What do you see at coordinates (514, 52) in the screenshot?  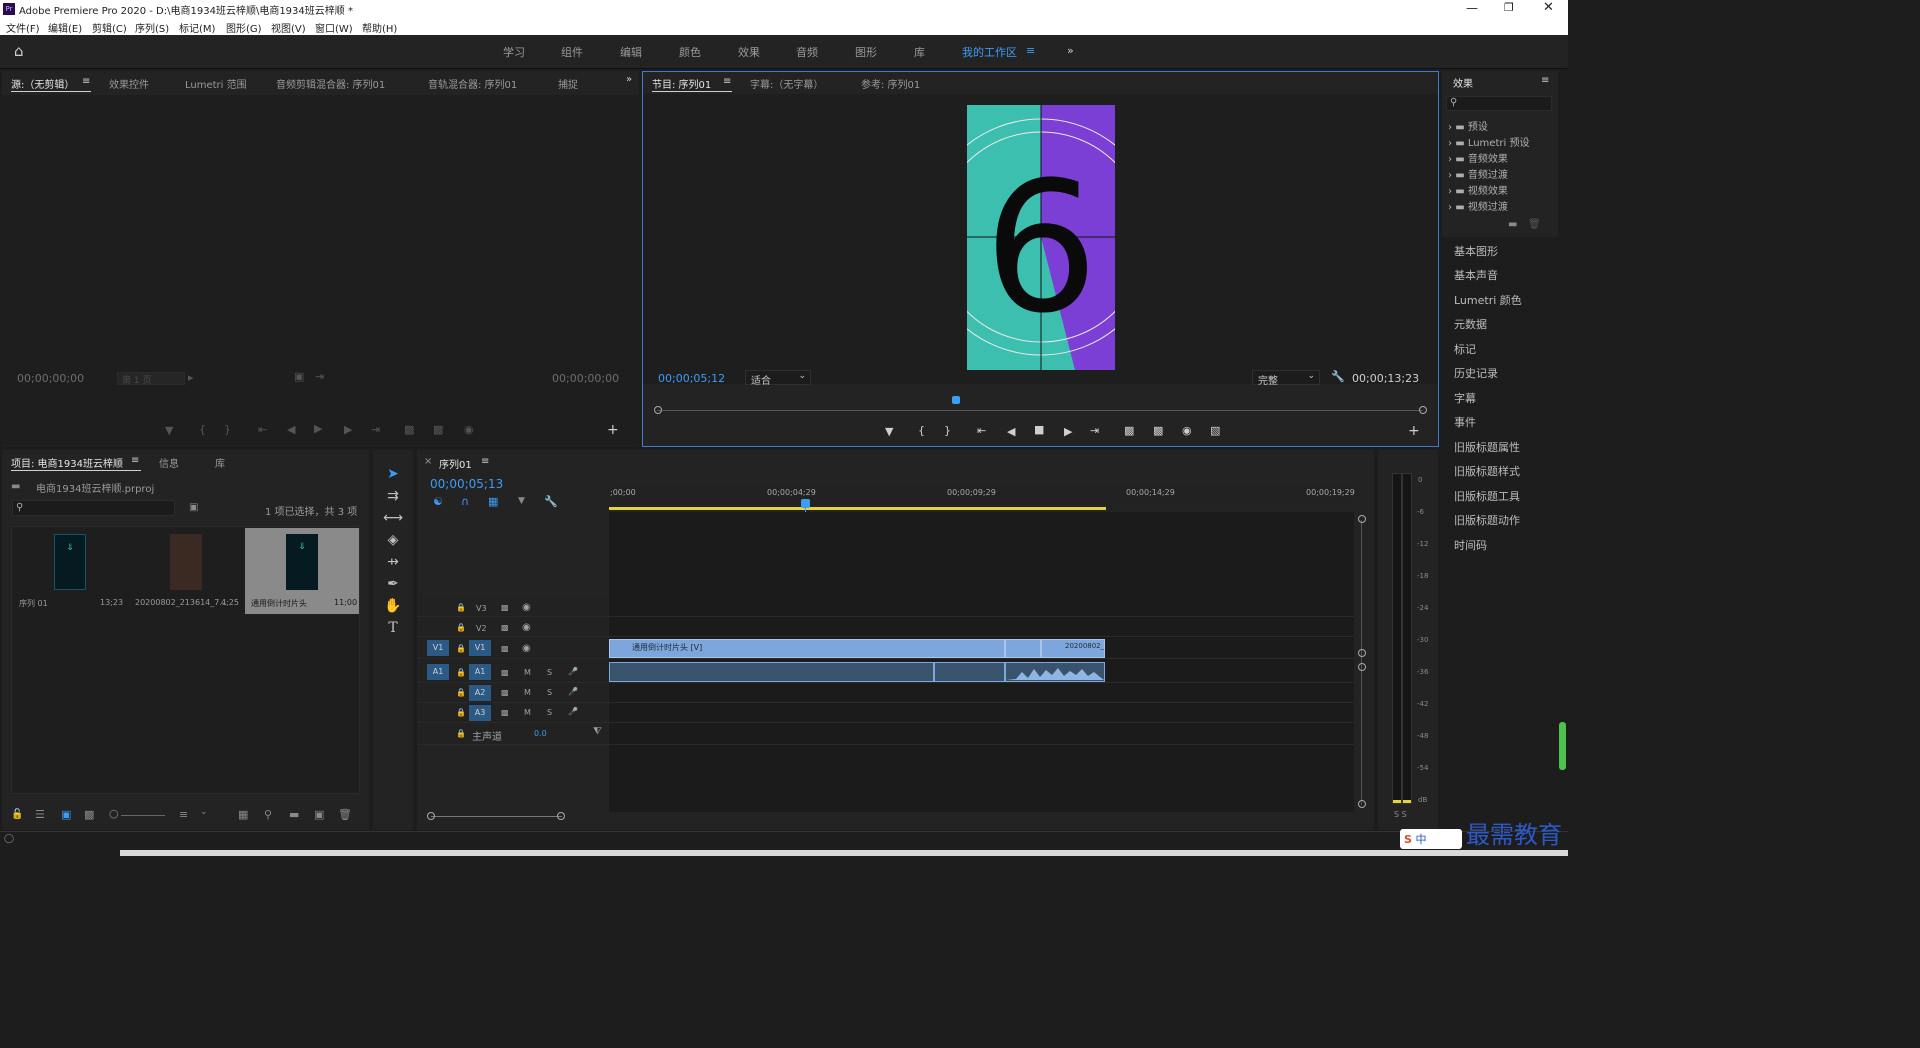 I see `workspace-learn: 学习` at bounding box center [514, 52].